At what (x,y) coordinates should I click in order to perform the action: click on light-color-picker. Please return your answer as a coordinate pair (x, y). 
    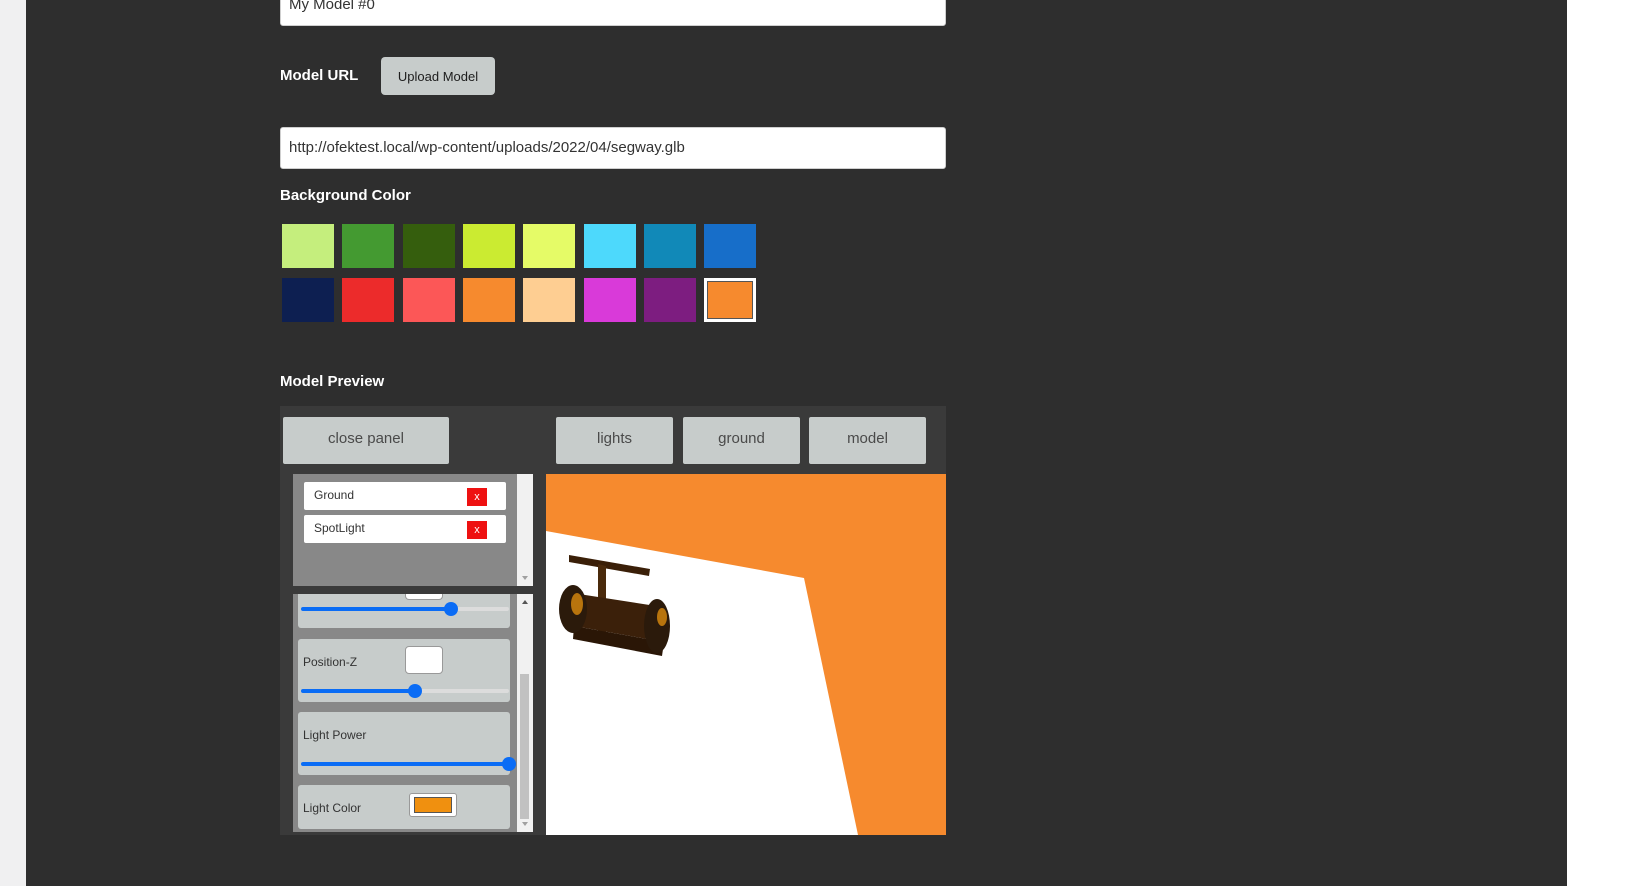
    Looking at the image, I should click on (433, 805).